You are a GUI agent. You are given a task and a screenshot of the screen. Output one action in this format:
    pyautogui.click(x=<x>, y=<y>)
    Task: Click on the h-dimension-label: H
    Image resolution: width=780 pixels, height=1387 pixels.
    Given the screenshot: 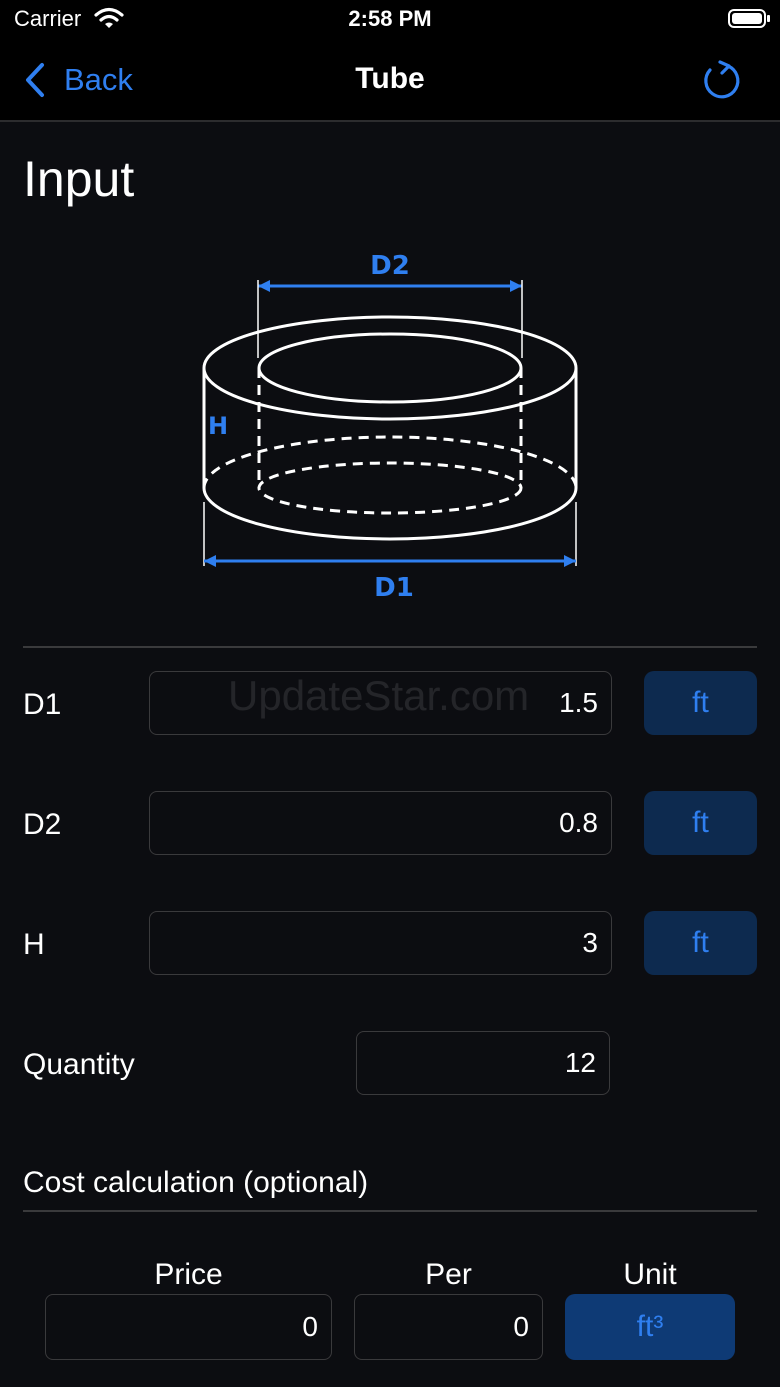 What is the action you would take?
    pyautogui.click(x=218, y=426)
    